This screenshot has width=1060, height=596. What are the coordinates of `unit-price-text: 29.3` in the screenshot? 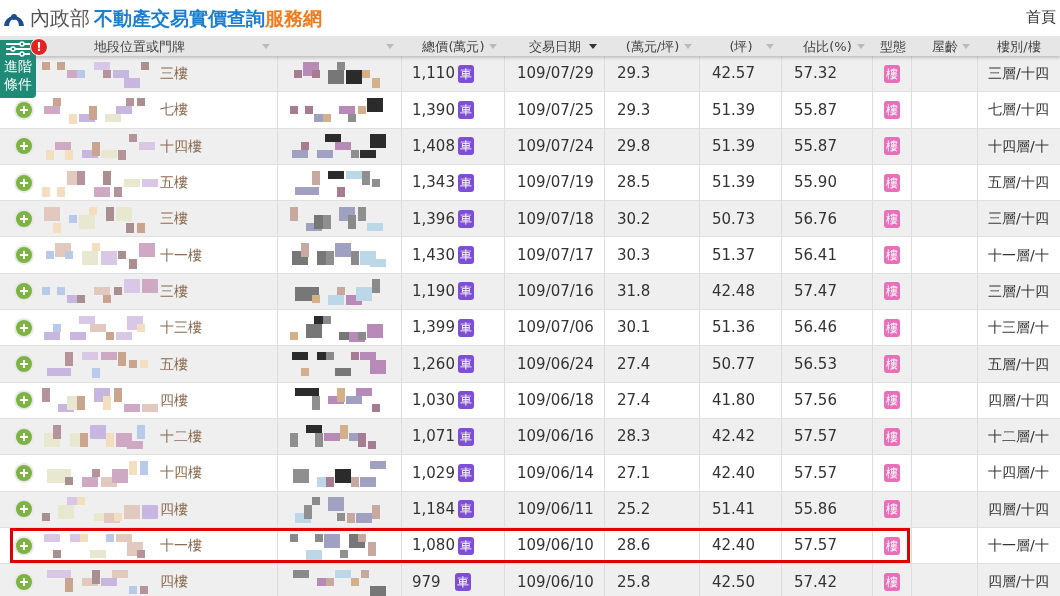 It's located at (634, 110).